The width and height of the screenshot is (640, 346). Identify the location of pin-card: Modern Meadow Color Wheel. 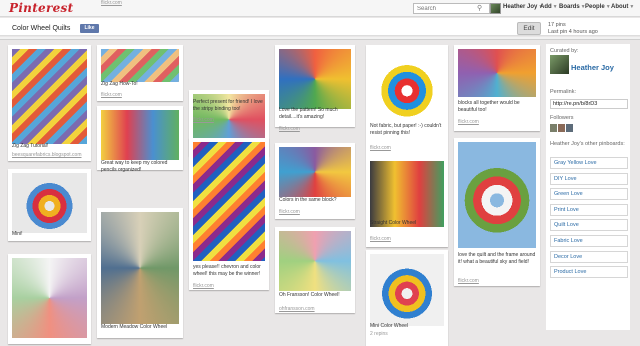
(140, 273).